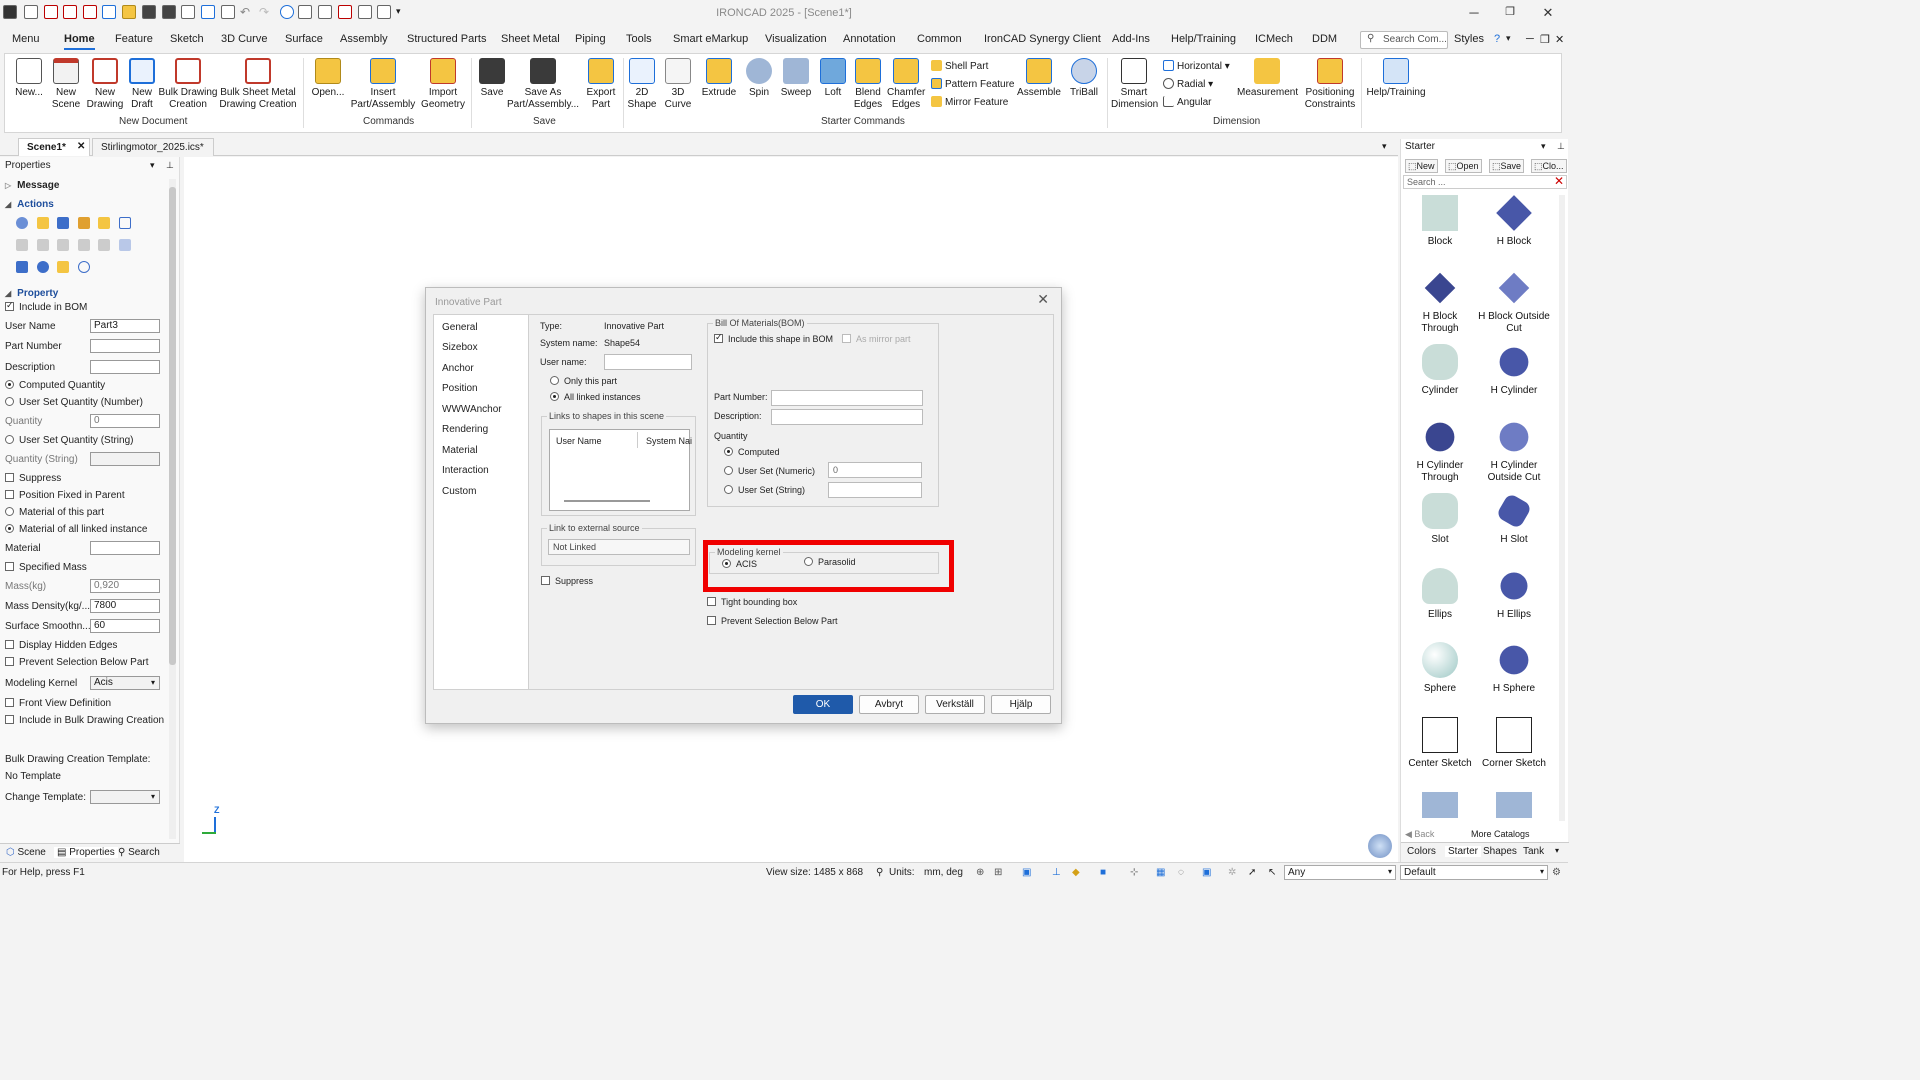 This screenshot has width=1920, height=1080. What do you see at coordinates (125, 223) in the screenshot?
I see `action-table-icon` at bounding box center [125, 223].